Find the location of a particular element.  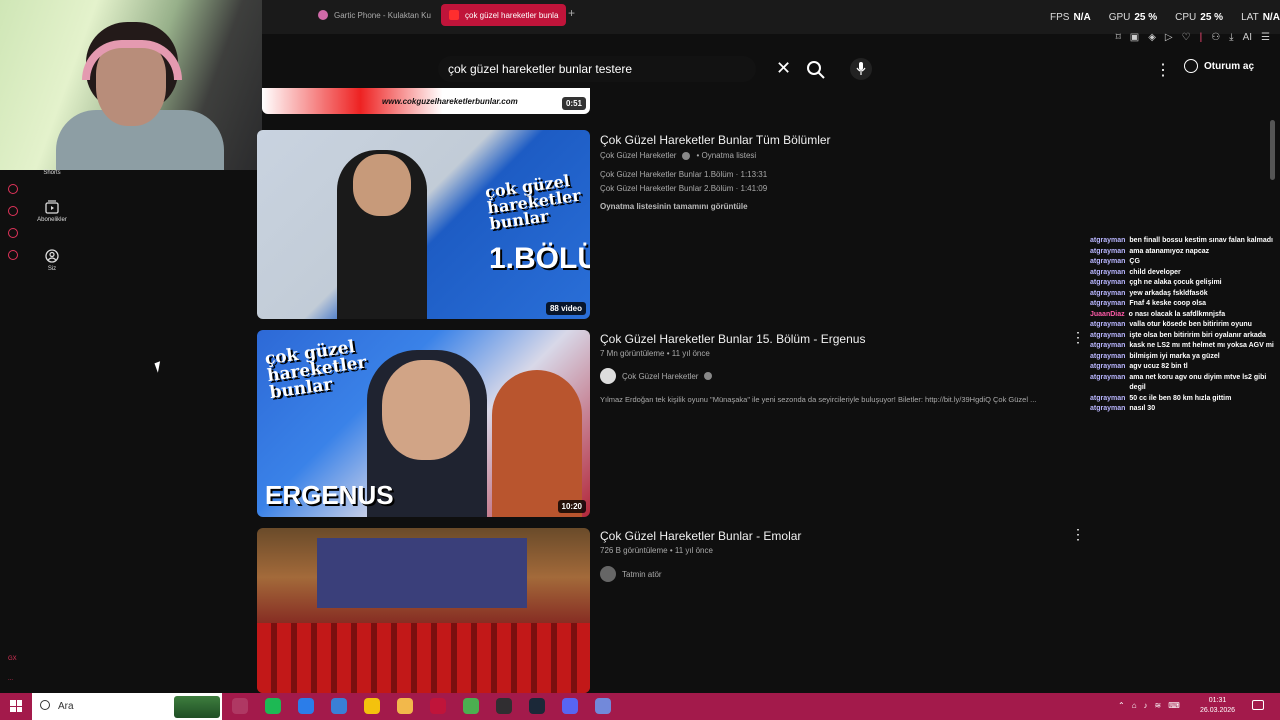

show-logo: çok güzel hareketler bunlar is located at coordinates (315, 370).